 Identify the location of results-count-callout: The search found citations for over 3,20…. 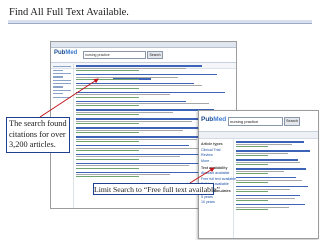
(38, 135).